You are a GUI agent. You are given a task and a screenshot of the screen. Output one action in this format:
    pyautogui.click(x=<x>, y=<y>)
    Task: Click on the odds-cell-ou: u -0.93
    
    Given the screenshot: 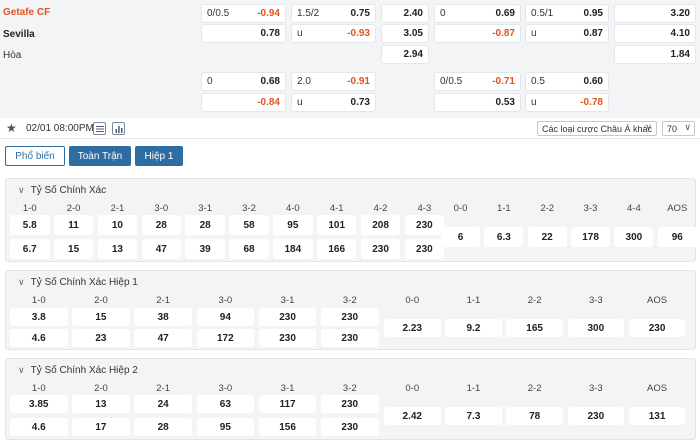 What is the action you would take?
    pyautogui.click(x=333, y=33)
    